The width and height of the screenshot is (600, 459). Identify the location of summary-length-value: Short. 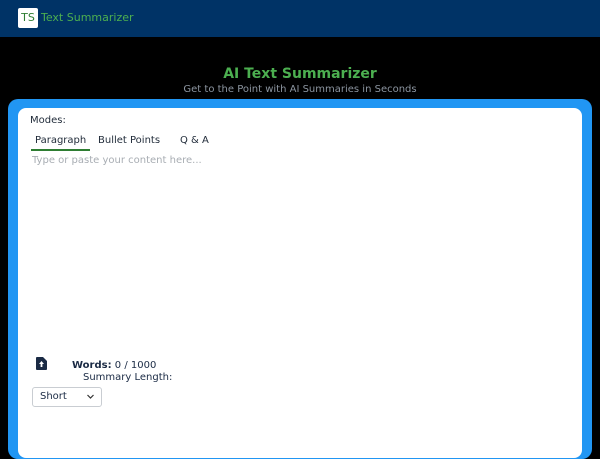
(53, 396).